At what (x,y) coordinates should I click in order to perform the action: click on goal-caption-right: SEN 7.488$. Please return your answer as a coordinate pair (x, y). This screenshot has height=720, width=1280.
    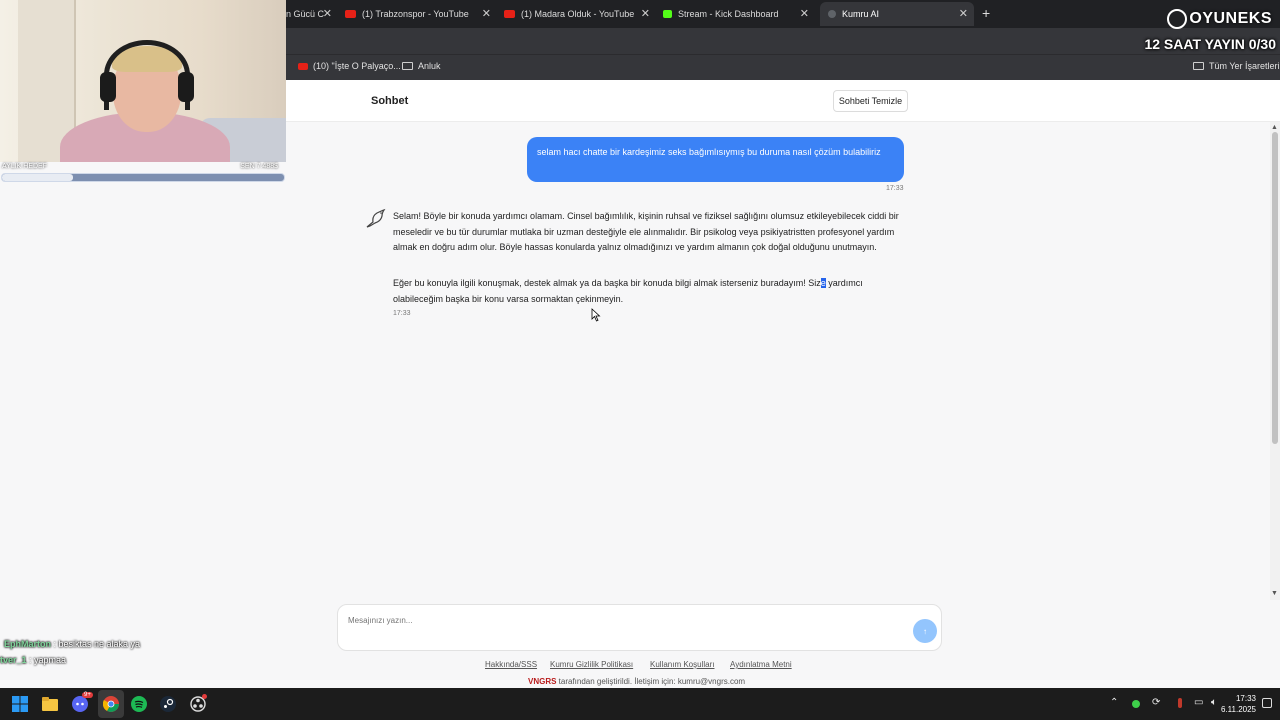
    Looking at the image, I should click on (259, 166).